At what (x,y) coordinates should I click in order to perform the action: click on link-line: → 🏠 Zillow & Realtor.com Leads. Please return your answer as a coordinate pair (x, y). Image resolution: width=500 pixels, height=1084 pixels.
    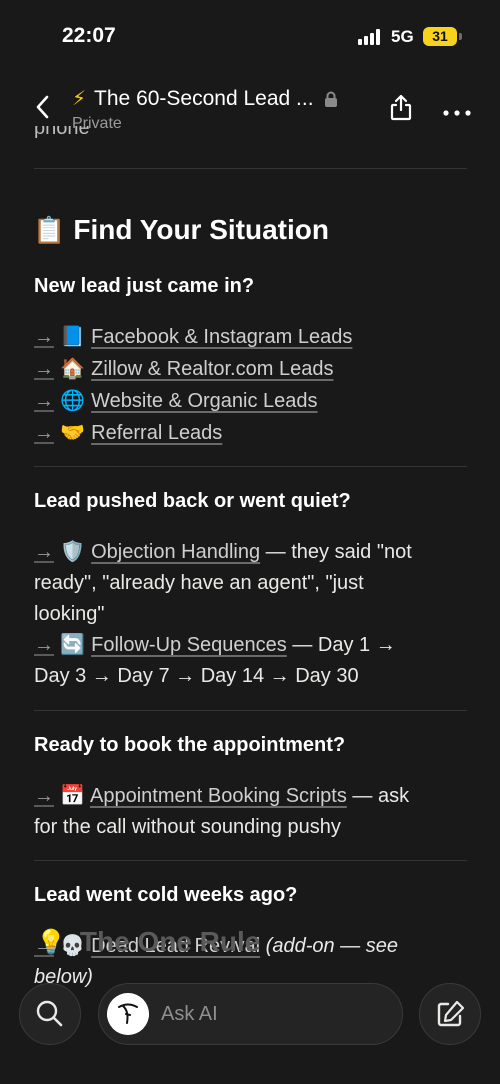
    Looking at the image, I should click on (251, 369).